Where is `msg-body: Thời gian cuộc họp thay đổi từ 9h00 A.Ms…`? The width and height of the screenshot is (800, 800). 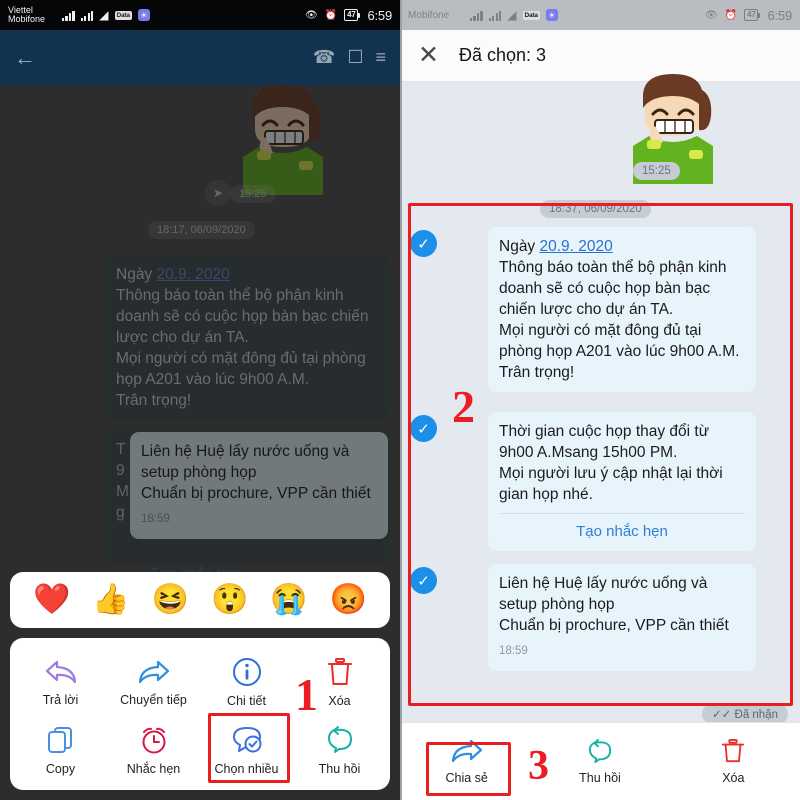
msg-body: Thời gian cuộc họp thay đổi từ 9h00 A.Ms… is located at coordinates (611, 463).